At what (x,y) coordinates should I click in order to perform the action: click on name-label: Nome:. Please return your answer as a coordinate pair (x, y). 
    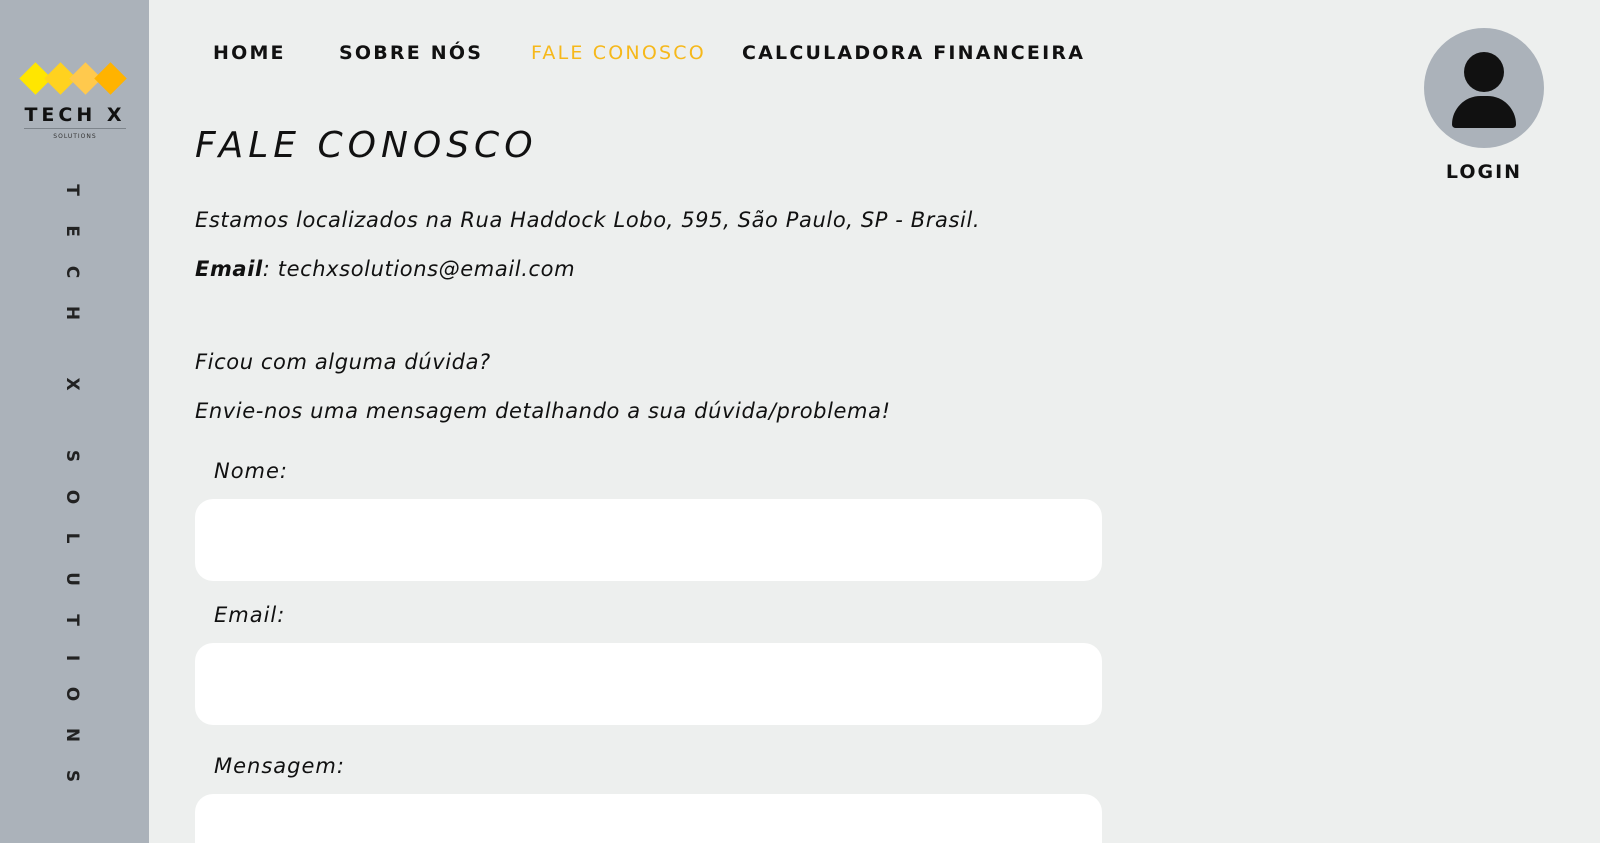
    Looking at the image, I should click on (251, 471).